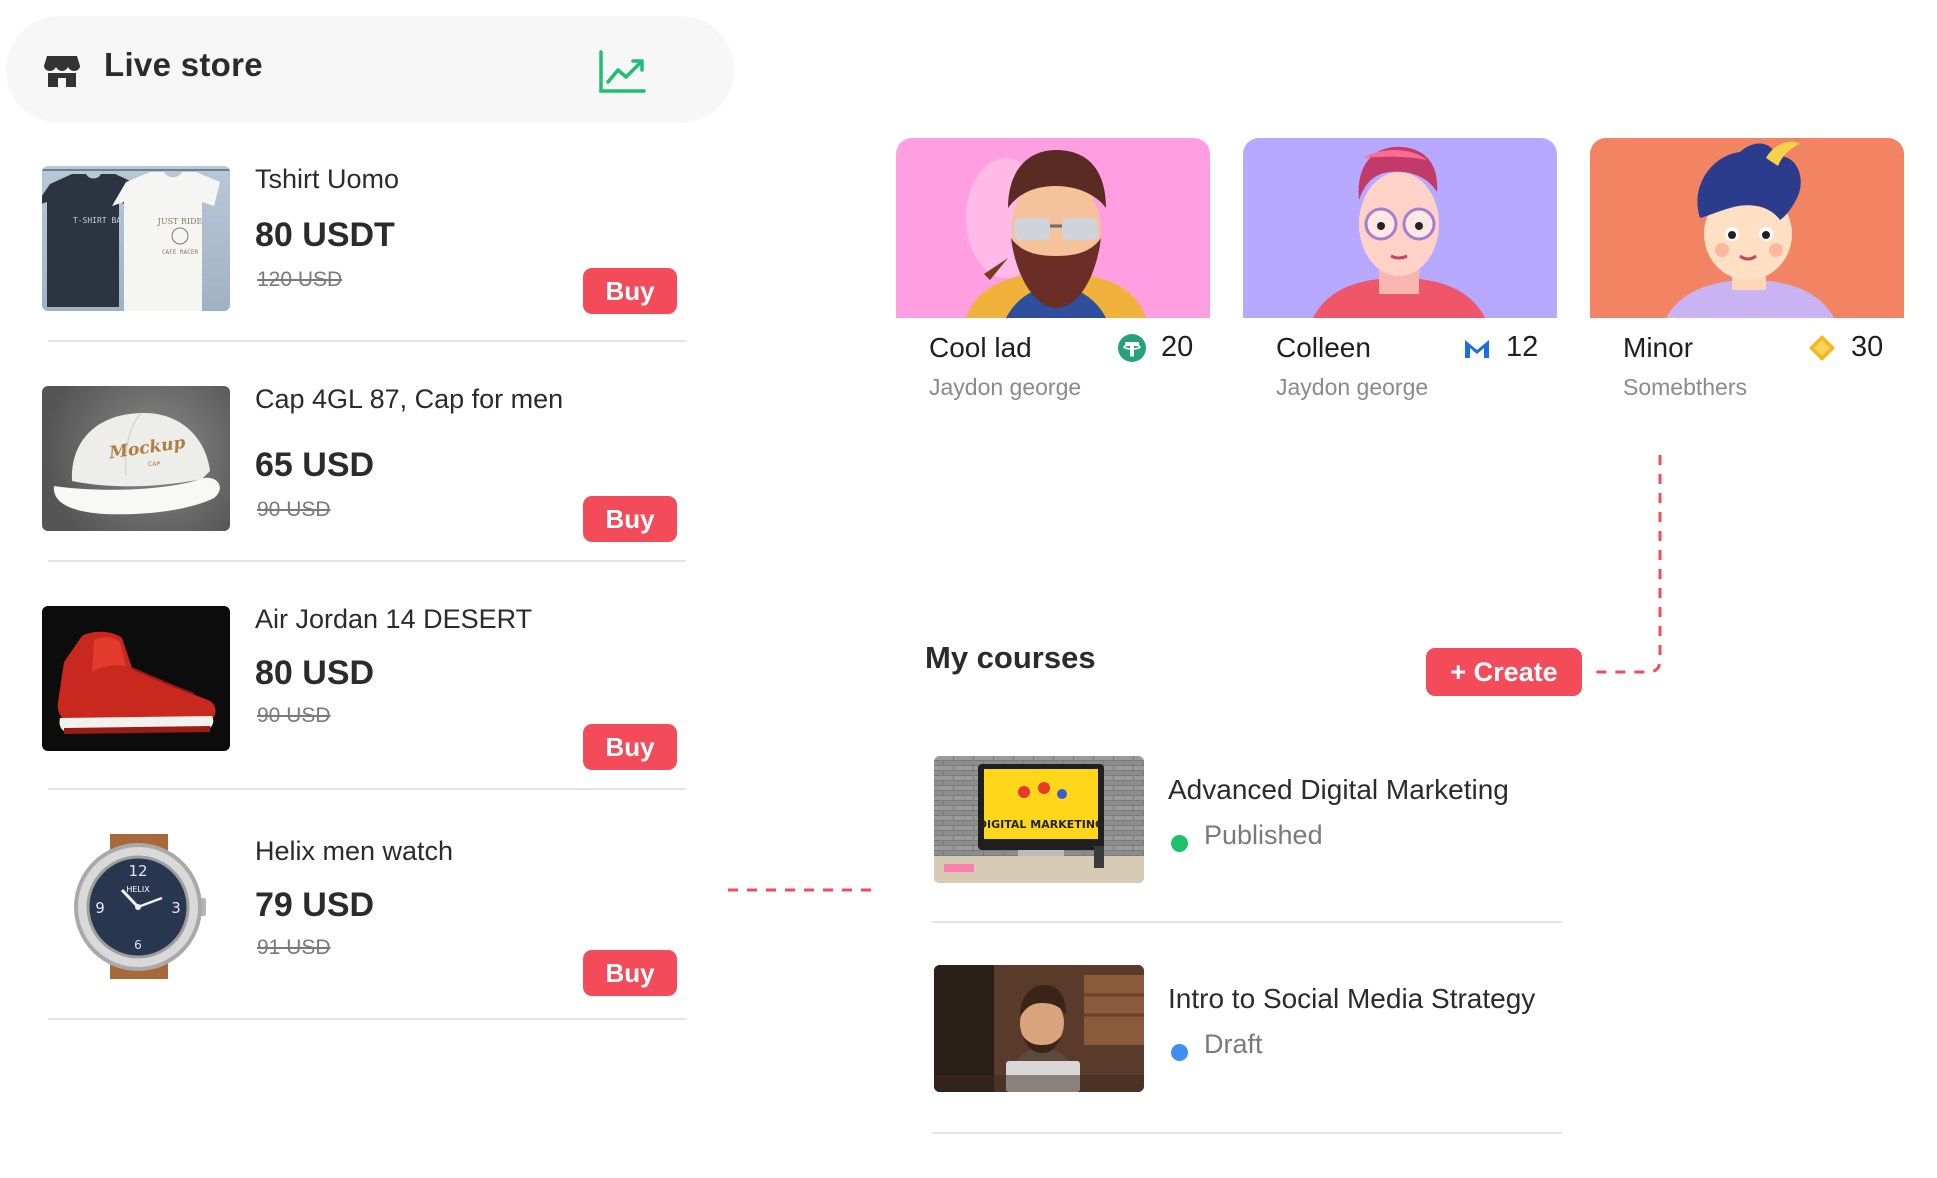 The height and width of the screenshot is (1178, 1937). I want to click on course-status: Published, so click(1263, 835).